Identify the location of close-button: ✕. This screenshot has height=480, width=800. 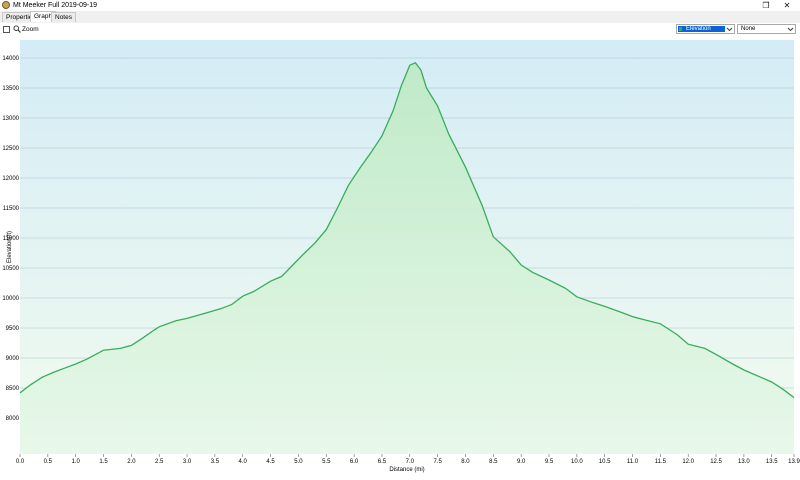
(787, 5).